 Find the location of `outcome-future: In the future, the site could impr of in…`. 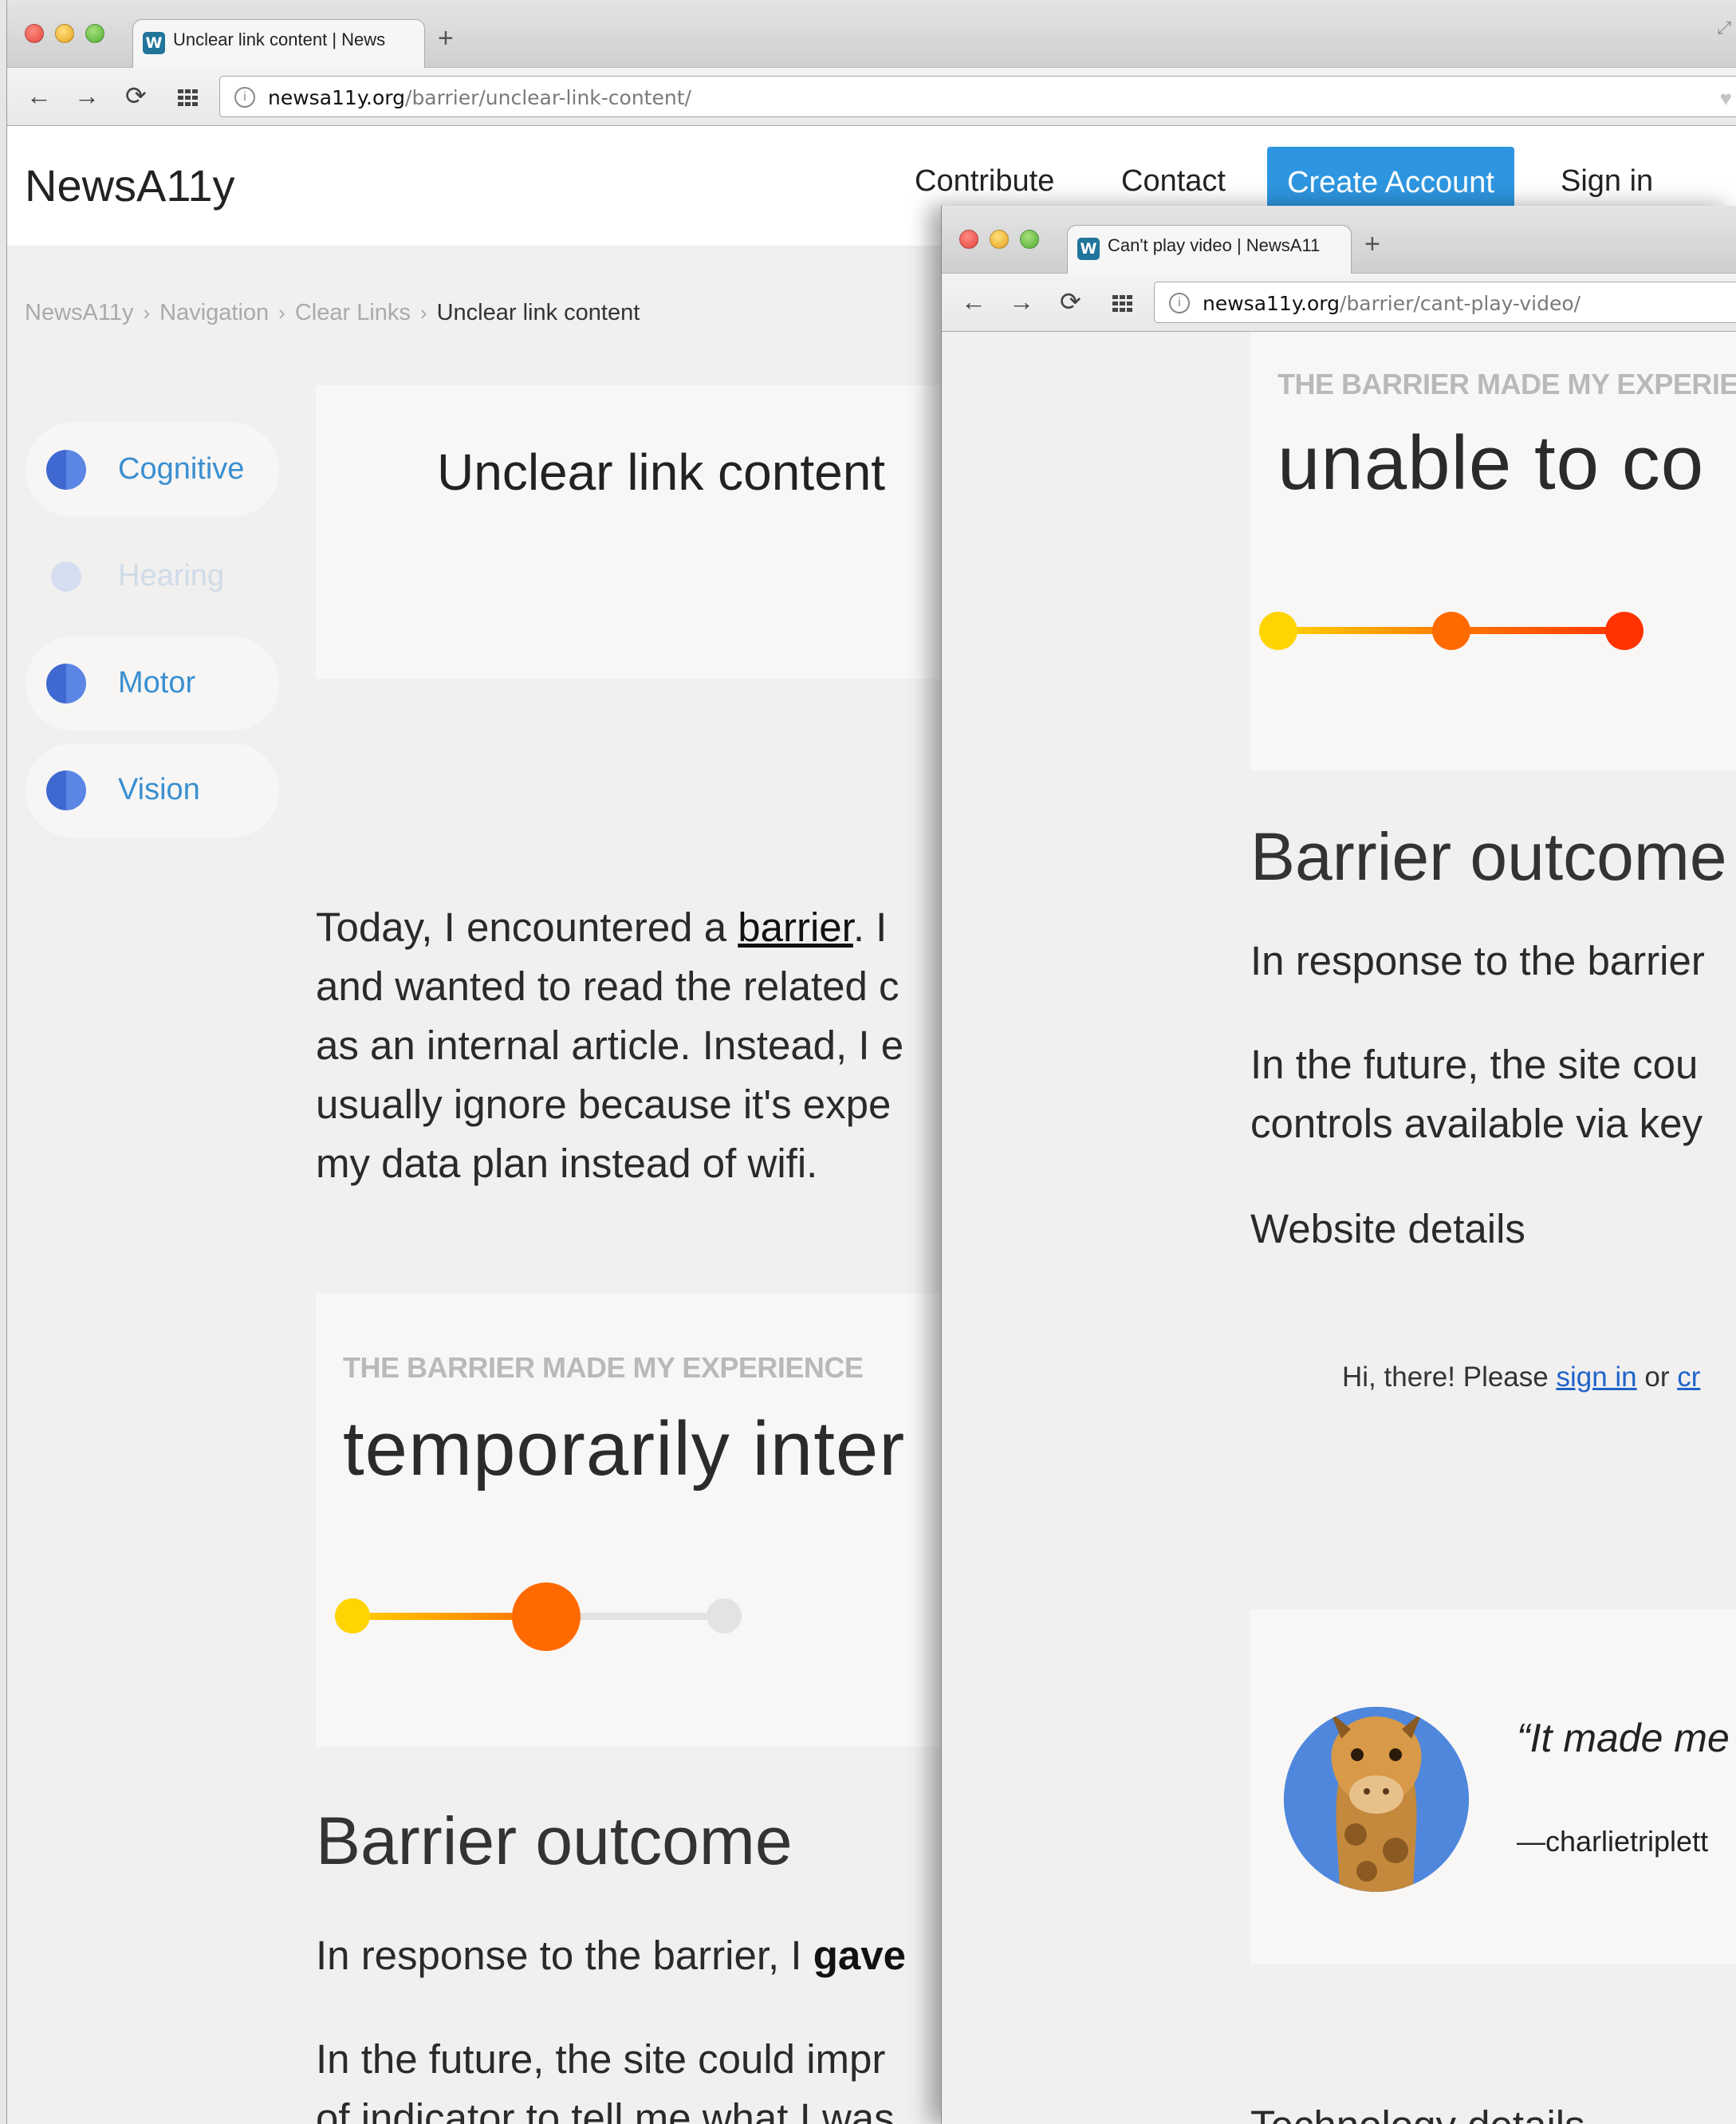

outcome-future: In the future, the site could impr of in… is located at coordinates (606, 2080).